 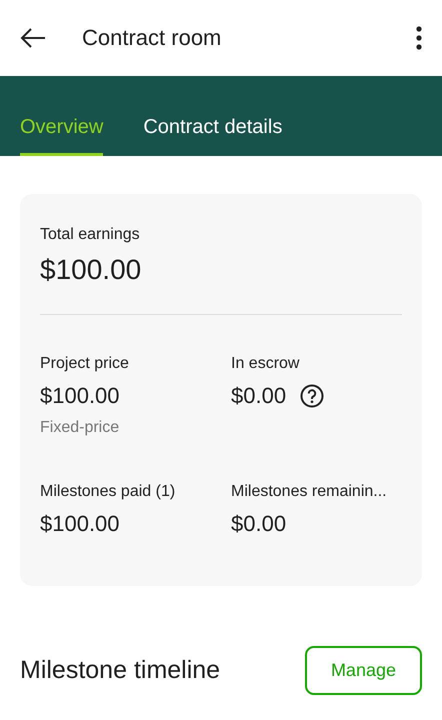 What do you see at coordinates (312, 396) in the screenshot?
I see `help-icon` at bounding box center [312, 396].